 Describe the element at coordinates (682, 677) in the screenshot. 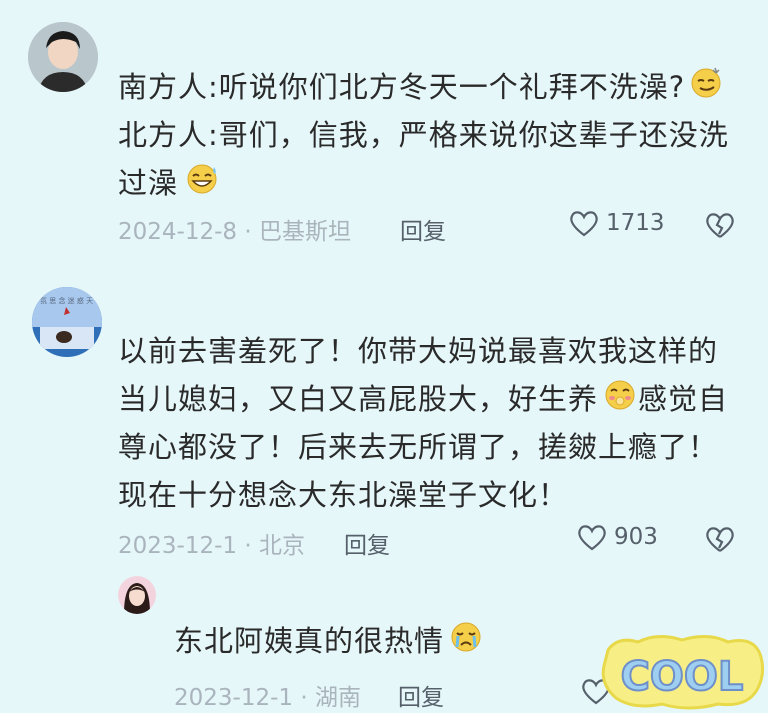

I see `svg-text: COOL` at that location.